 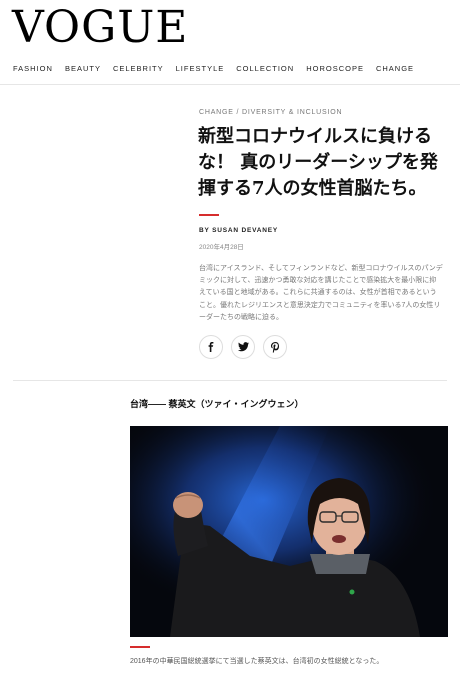 What do you see at coordinates (33, 68) in the screenshot?
I see `nav-fashion: FASHION` at bounding box center [33, 68].